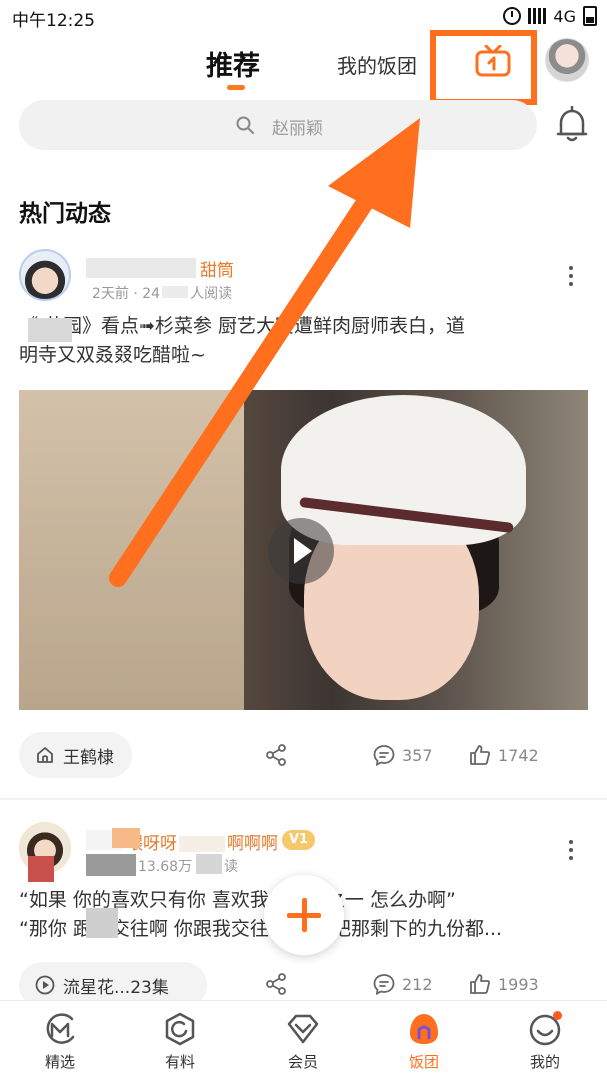  What do you see at coordinates (303, 799) in the screenshot?
I see `post-divider` at bounding box center [303, 799].